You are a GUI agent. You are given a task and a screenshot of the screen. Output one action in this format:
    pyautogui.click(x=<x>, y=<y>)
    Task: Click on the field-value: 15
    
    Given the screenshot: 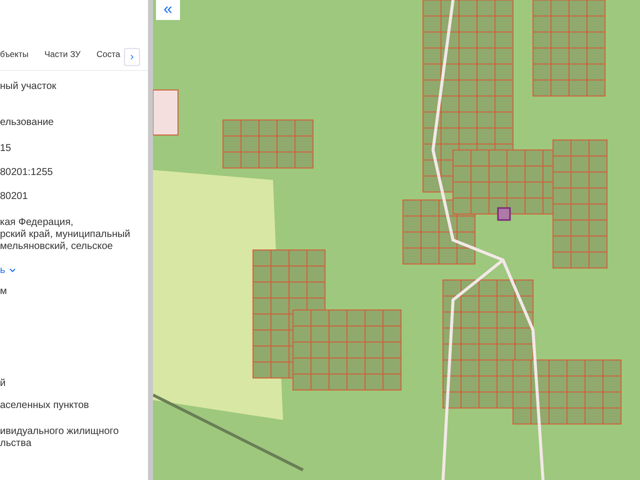 What is the action you would take?
    pyautogui.click(x=6, y=149)
    